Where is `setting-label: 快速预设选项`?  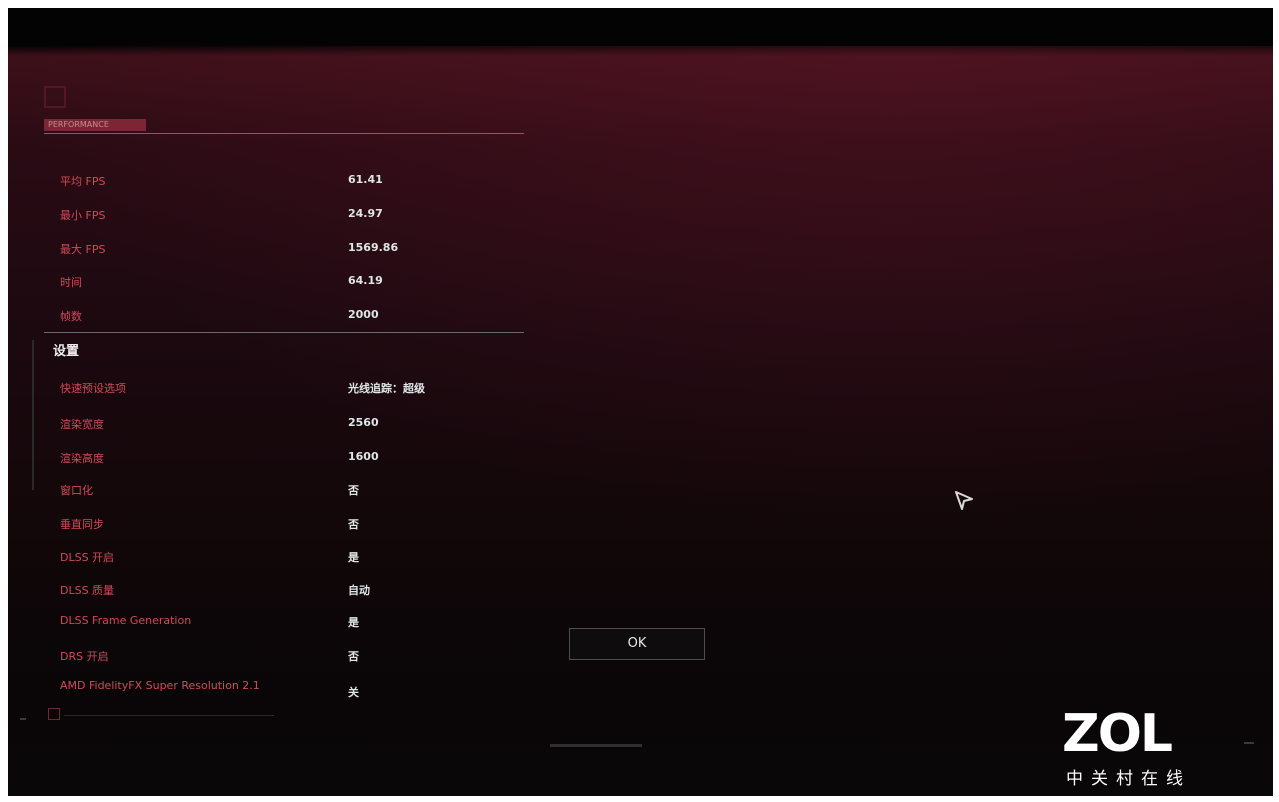 setting-label: 快速预设选项 is located at coordinates (93, 388).